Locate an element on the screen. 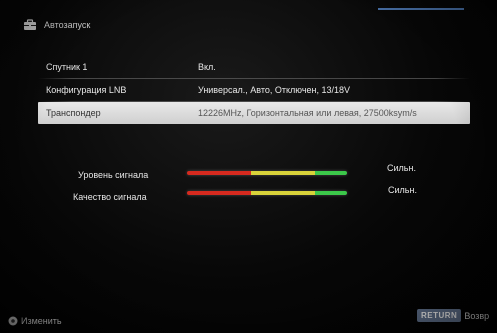 The image size is (497, 333). toolbox-icon is located at coordinates (30, 24).